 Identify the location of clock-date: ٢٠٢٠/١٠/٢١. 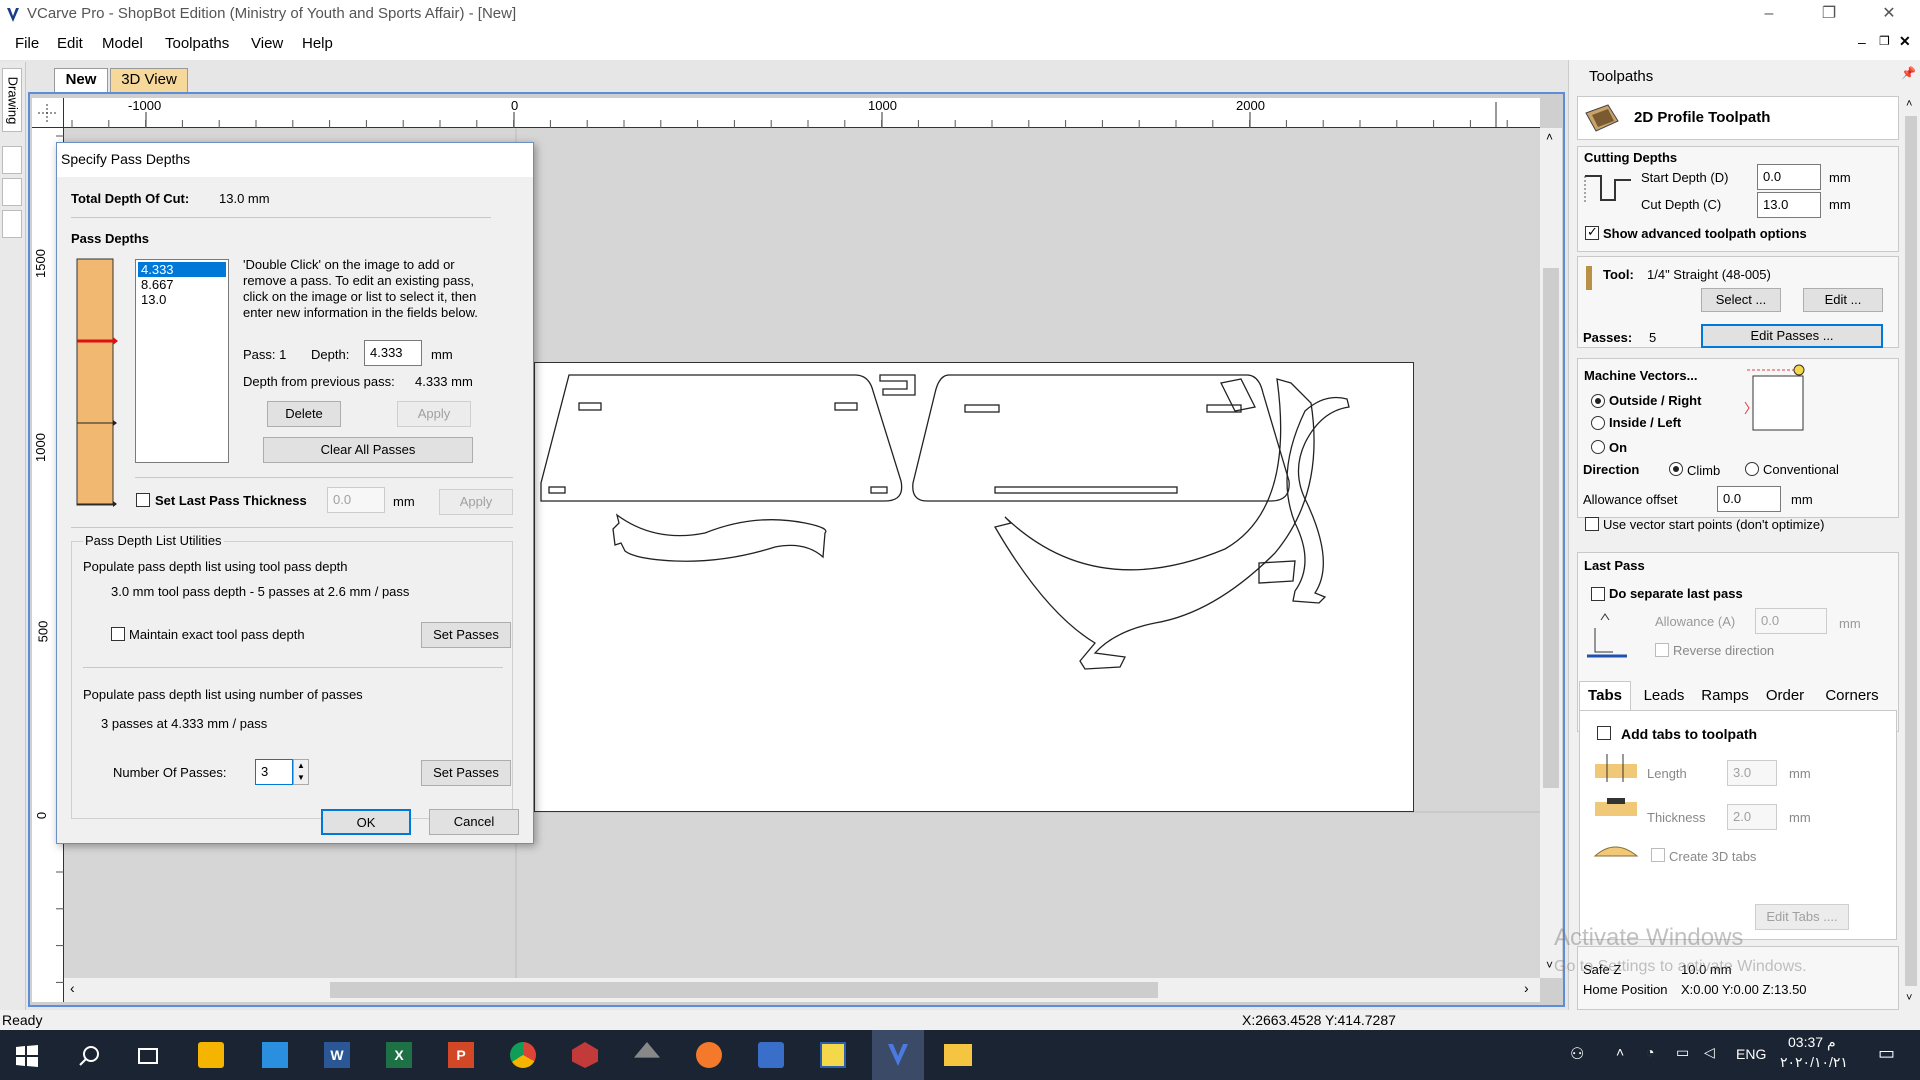
(1814, 1062).